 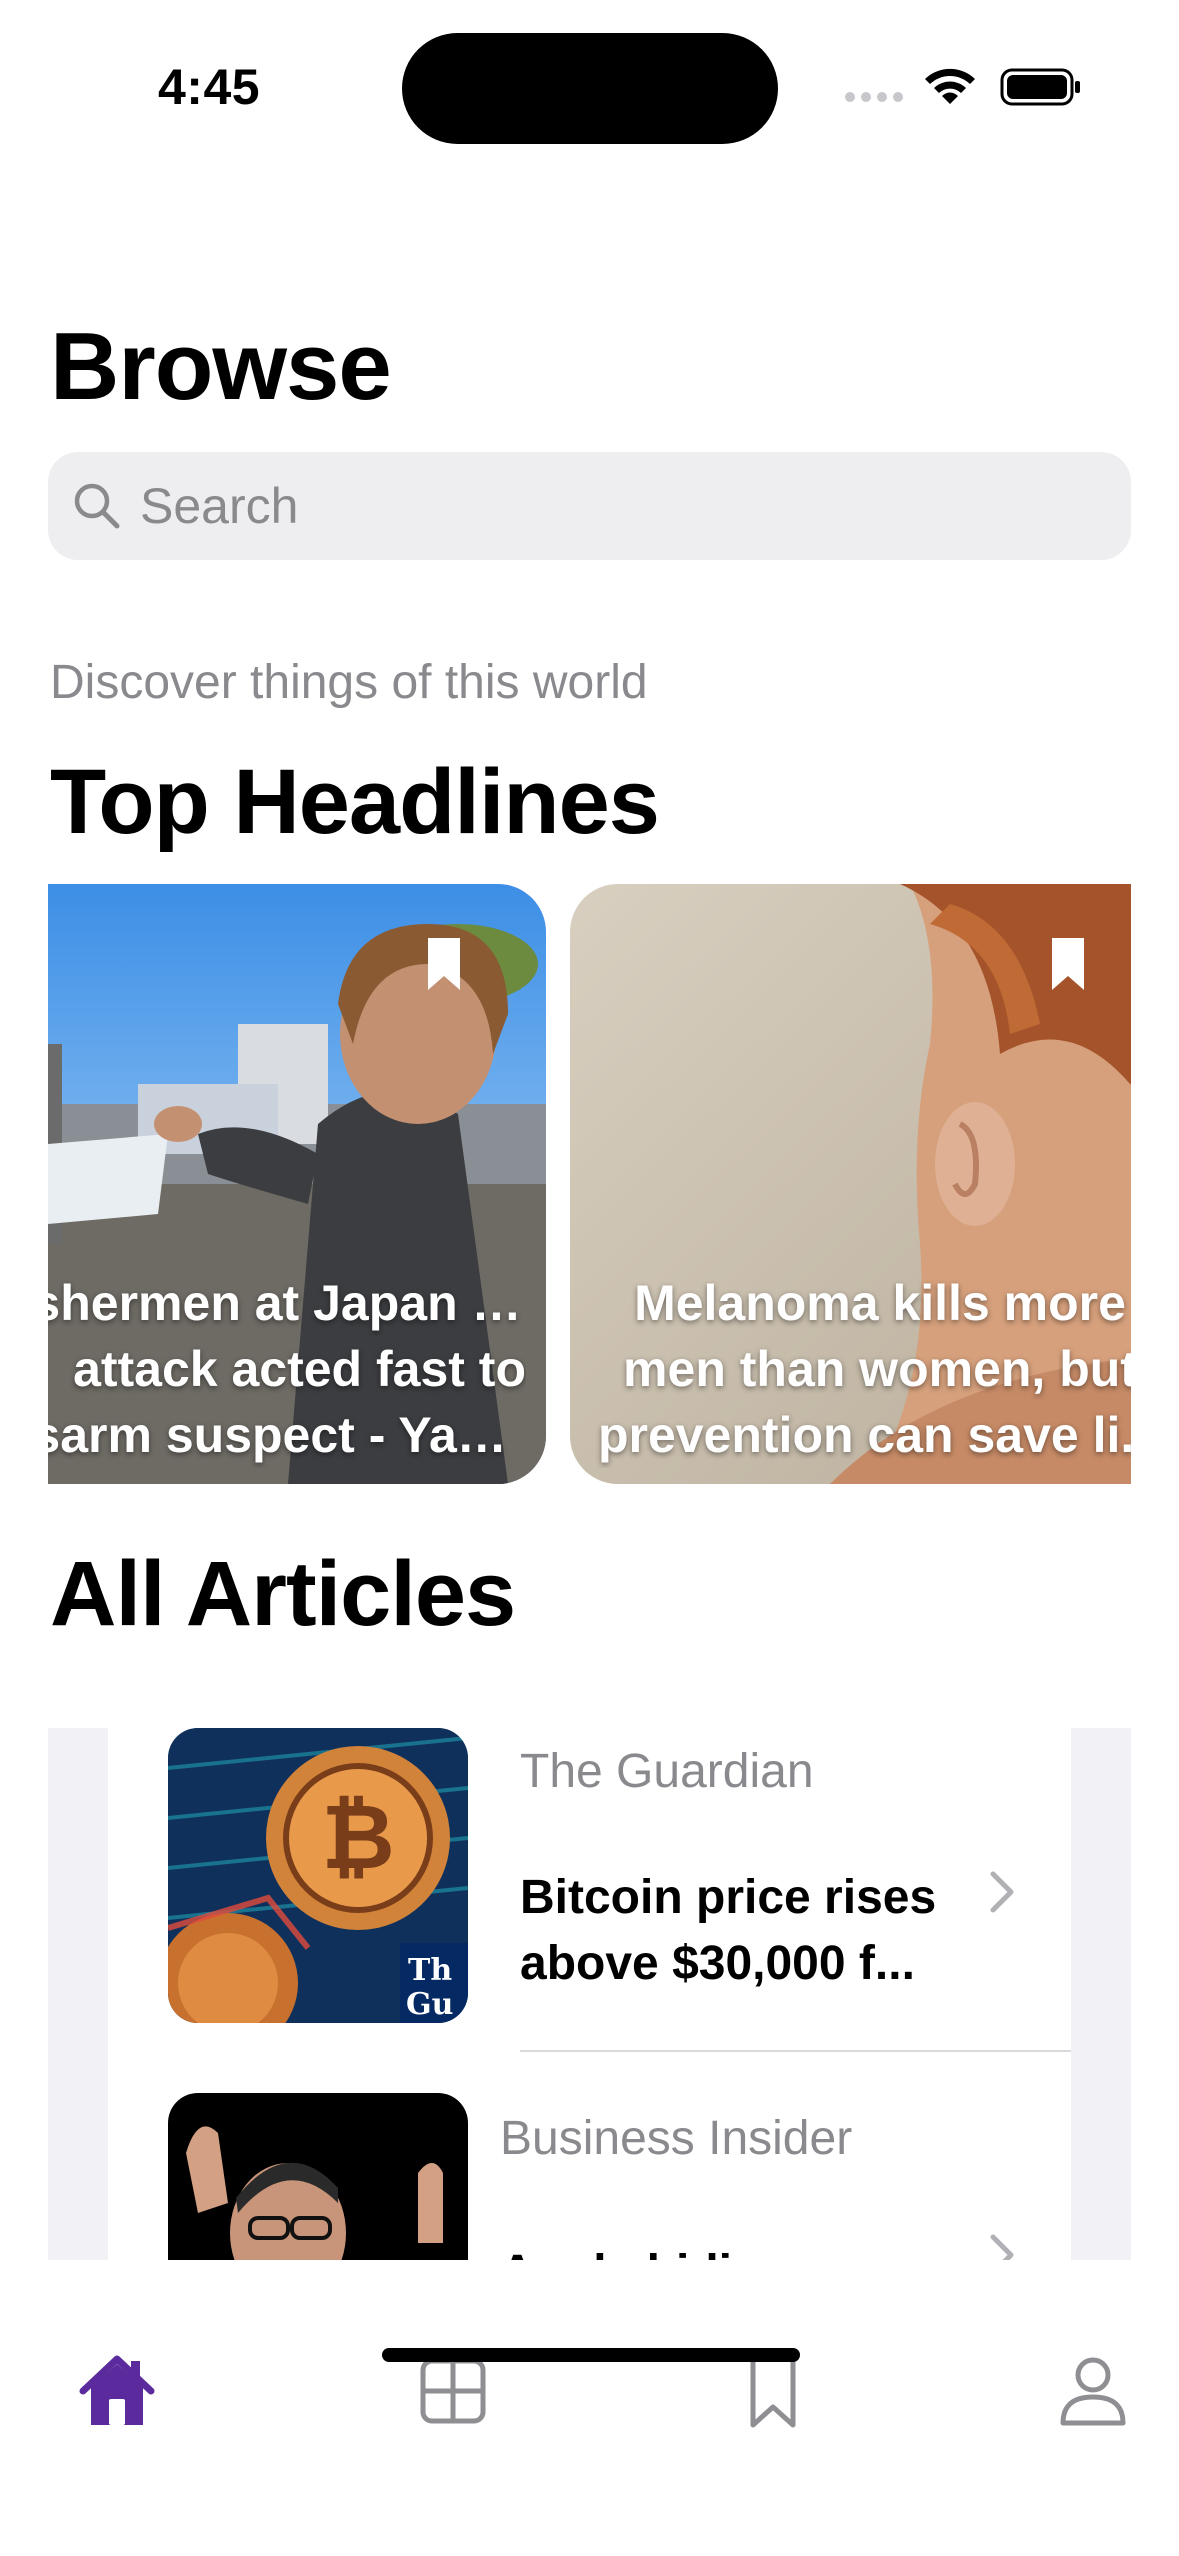 I want to click on status-time: 4:45, so click(x=209, y=87).